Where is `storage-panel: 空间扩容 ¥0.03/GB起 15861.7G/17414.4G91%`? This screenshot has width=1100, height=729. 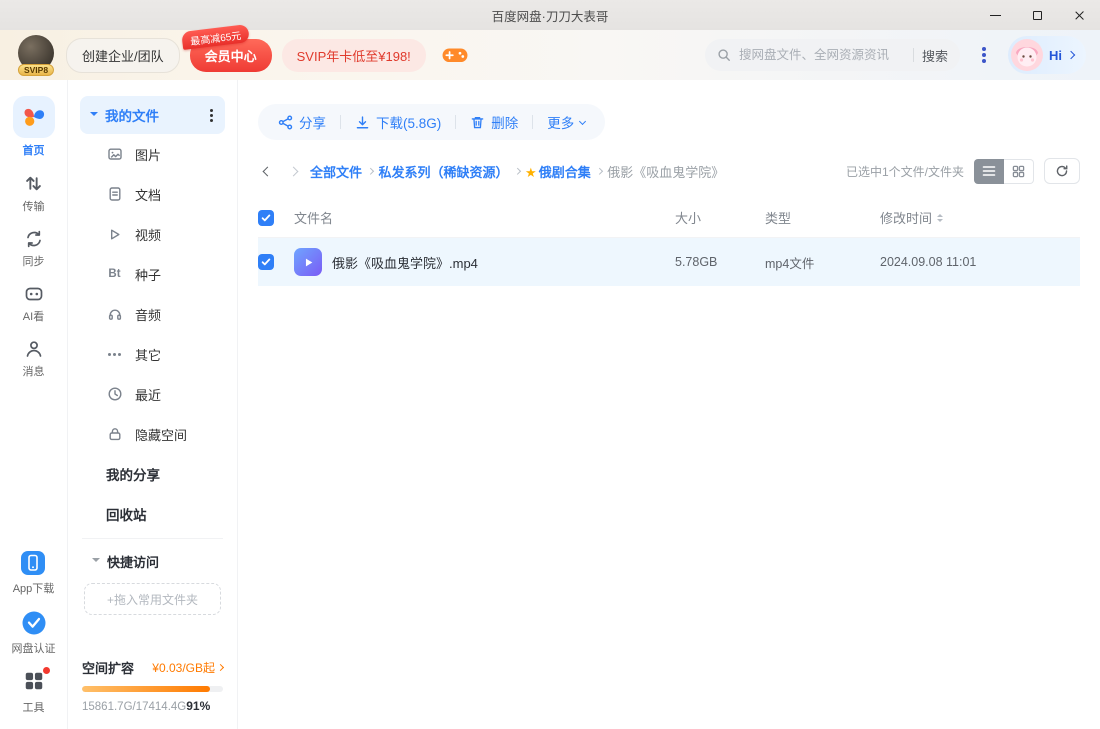
storage-panel: 空间扩容 ¥0.03/GB起 15861.7G/17414.4G91% is located at coordinates (152, 687).